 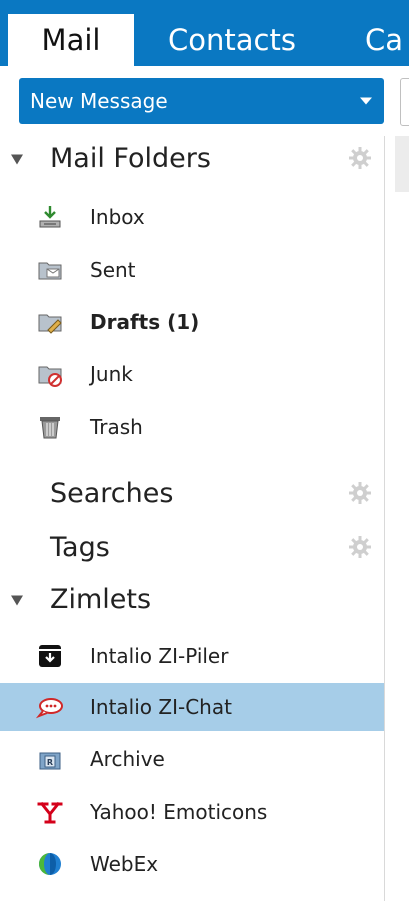 What do you see at coordinates (112, 493) in the screenshot?
I see `searches-title: Searches` at bounding box center [112, 493].